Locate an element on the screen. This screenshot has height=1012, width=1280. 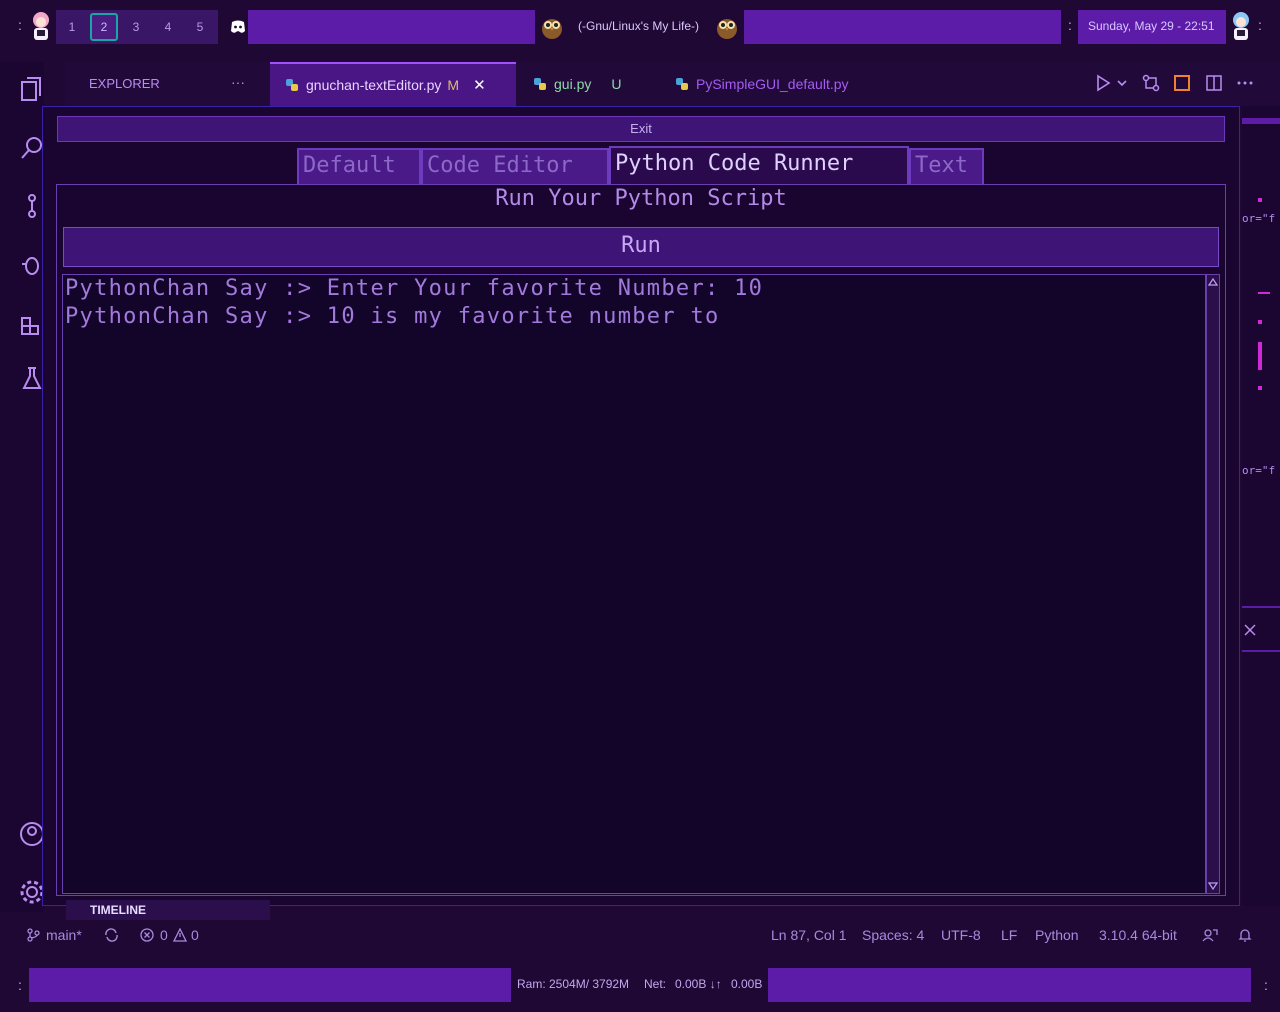
cursor-position: Ln 87, Col 1 is located at coordinates (809, 935).